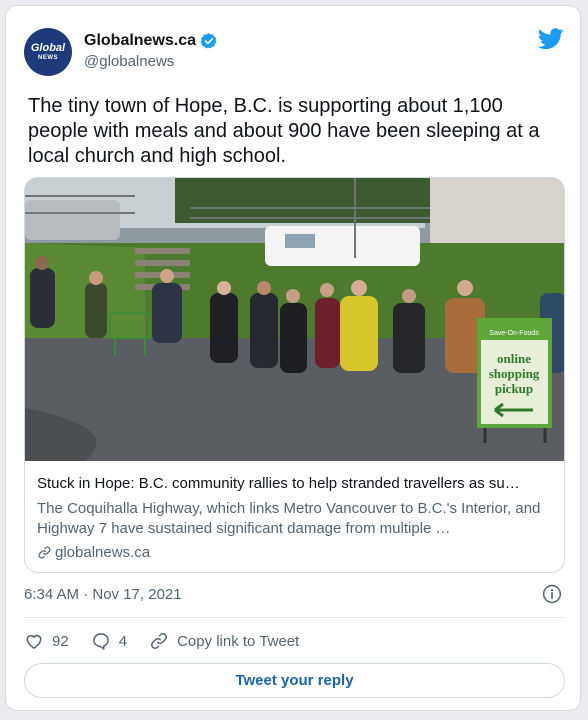 Image resolution: width=588 pixels, height=720 pixels. I want to click on link-domain: globalnews.ca, so click(93, 552).